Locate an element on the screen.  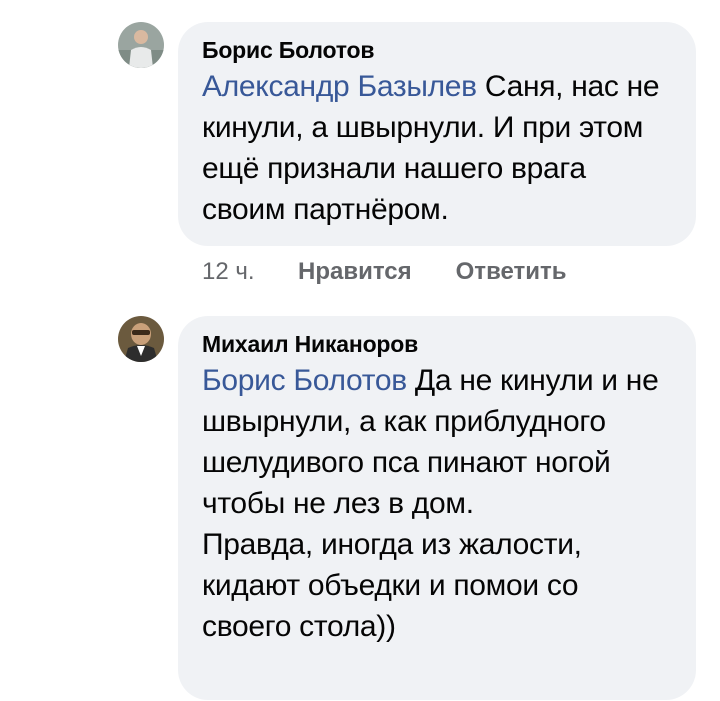
reply-button: Ответить is located at coordinates (511, 272).